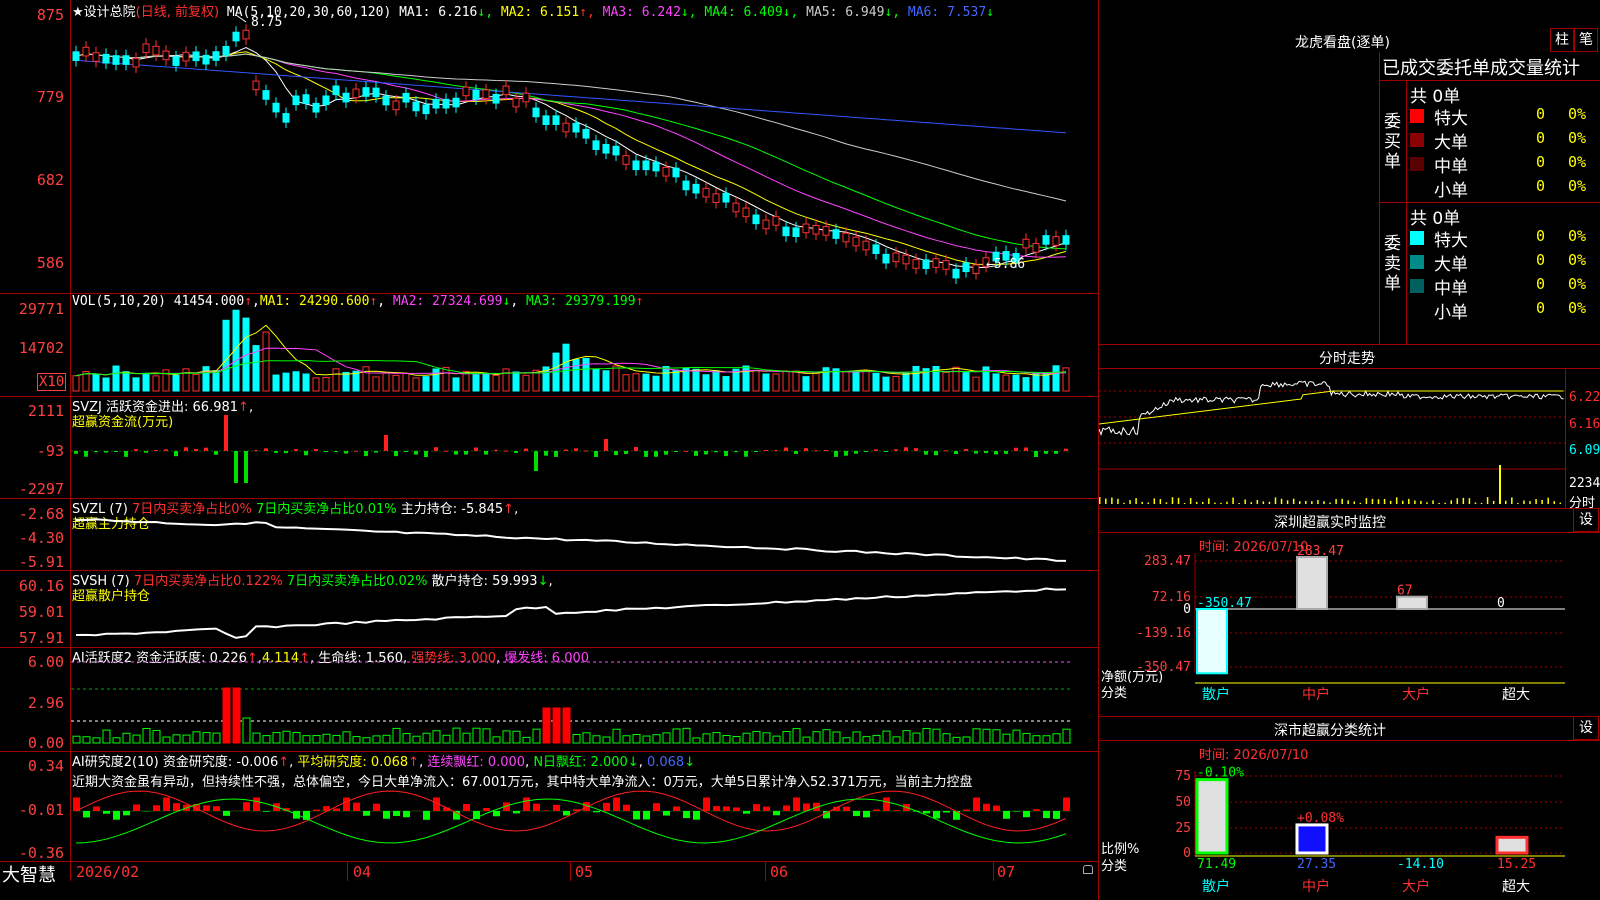  Describe the element at coordinates (41, 612) in the screenshot. I see `svsh-tick: 59.01` at that location.